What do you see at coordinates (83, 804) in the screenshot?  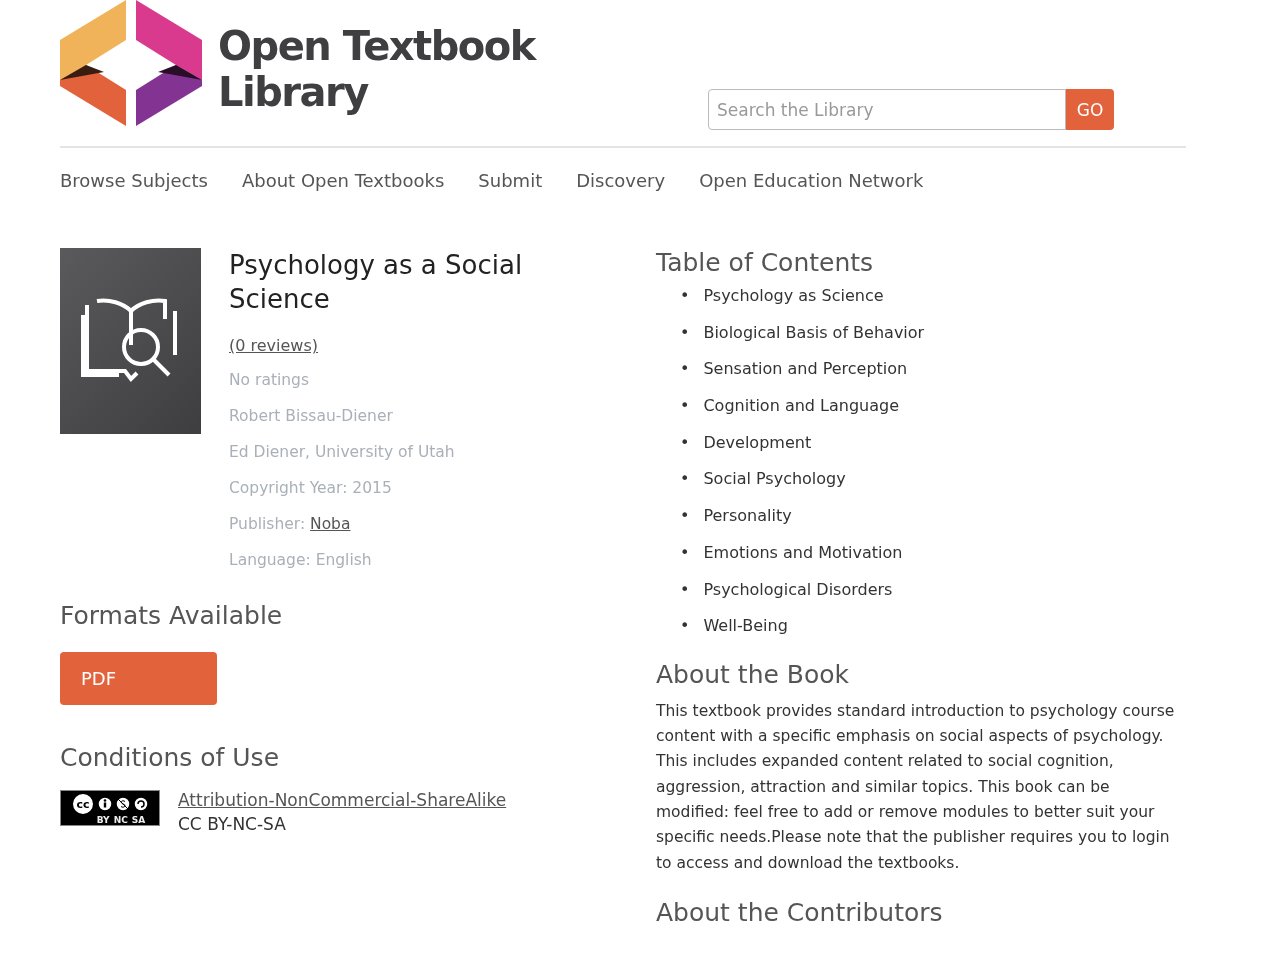 I see `cc-mark: cc` at bounding box center [83, 804].